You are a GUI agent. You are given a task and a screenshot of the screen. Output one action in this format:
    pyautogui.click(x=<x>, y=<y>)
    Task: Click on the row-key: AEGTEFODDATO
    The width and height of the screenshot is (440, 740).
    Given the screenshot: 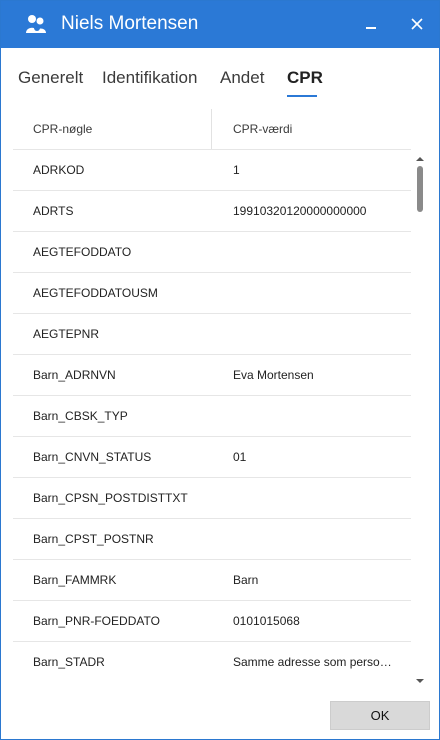 What is the action you would take?
    pyautogui.click(x=82, y=252)
    